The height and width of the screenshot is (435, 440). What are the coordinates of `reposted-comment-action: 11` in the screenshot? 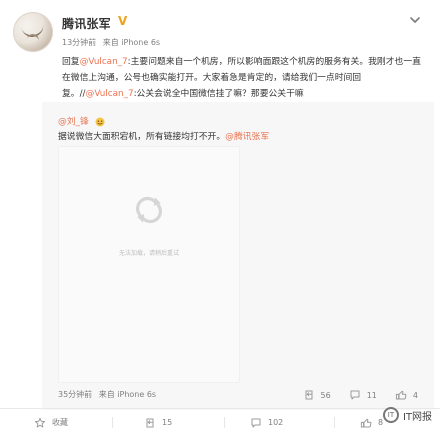 It's located at (363, 395).